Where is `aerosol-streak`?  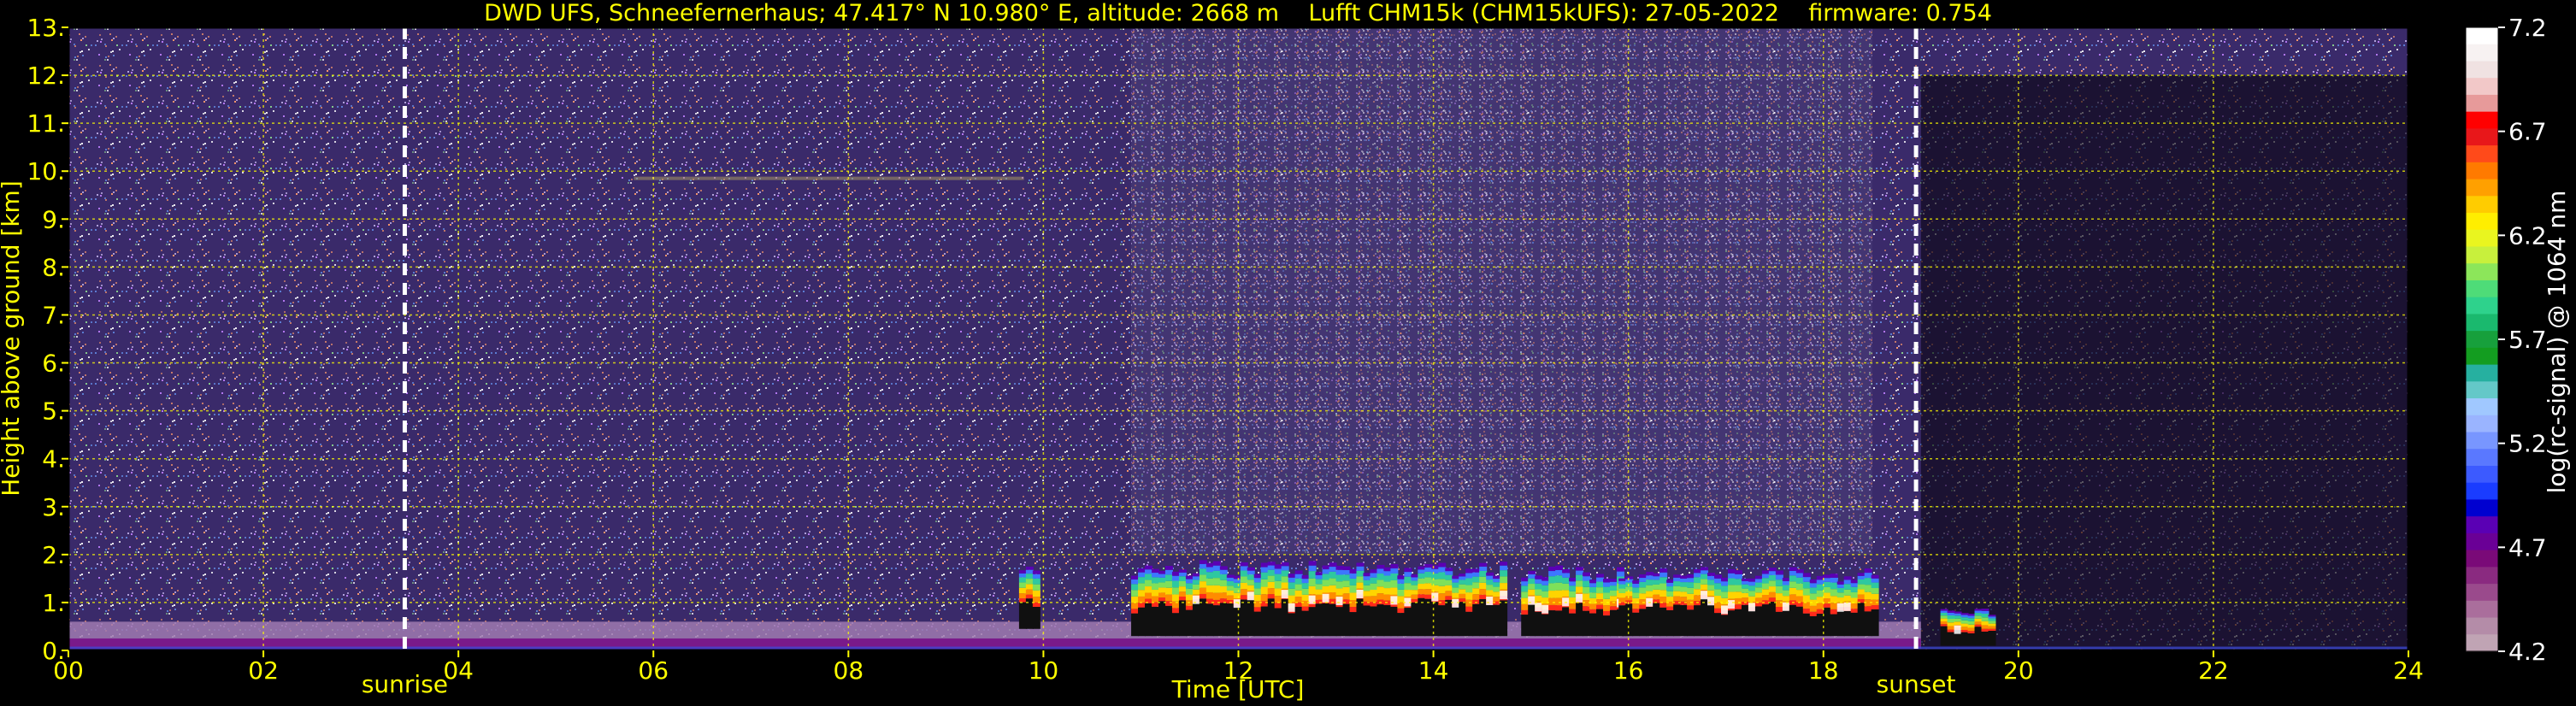 aerosol-streak is located at coordinates (829, 178).